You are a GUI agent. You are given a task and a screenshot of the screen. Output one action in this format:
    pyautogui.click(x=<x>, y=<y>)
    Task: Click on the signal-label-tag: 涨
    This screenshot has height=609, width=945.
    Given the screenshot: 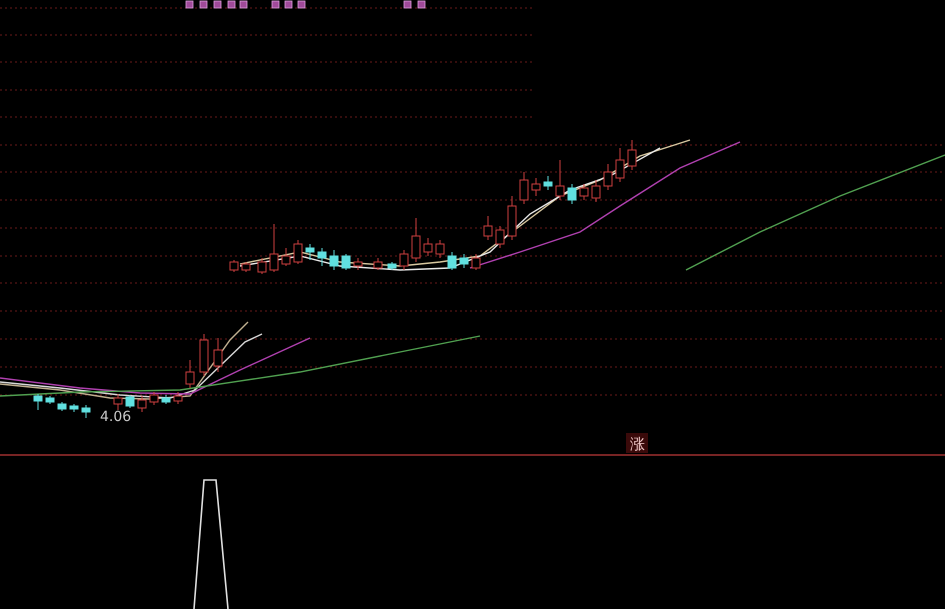 What is the action you would take?
    pyautogui.click(x=637, y=443)
    